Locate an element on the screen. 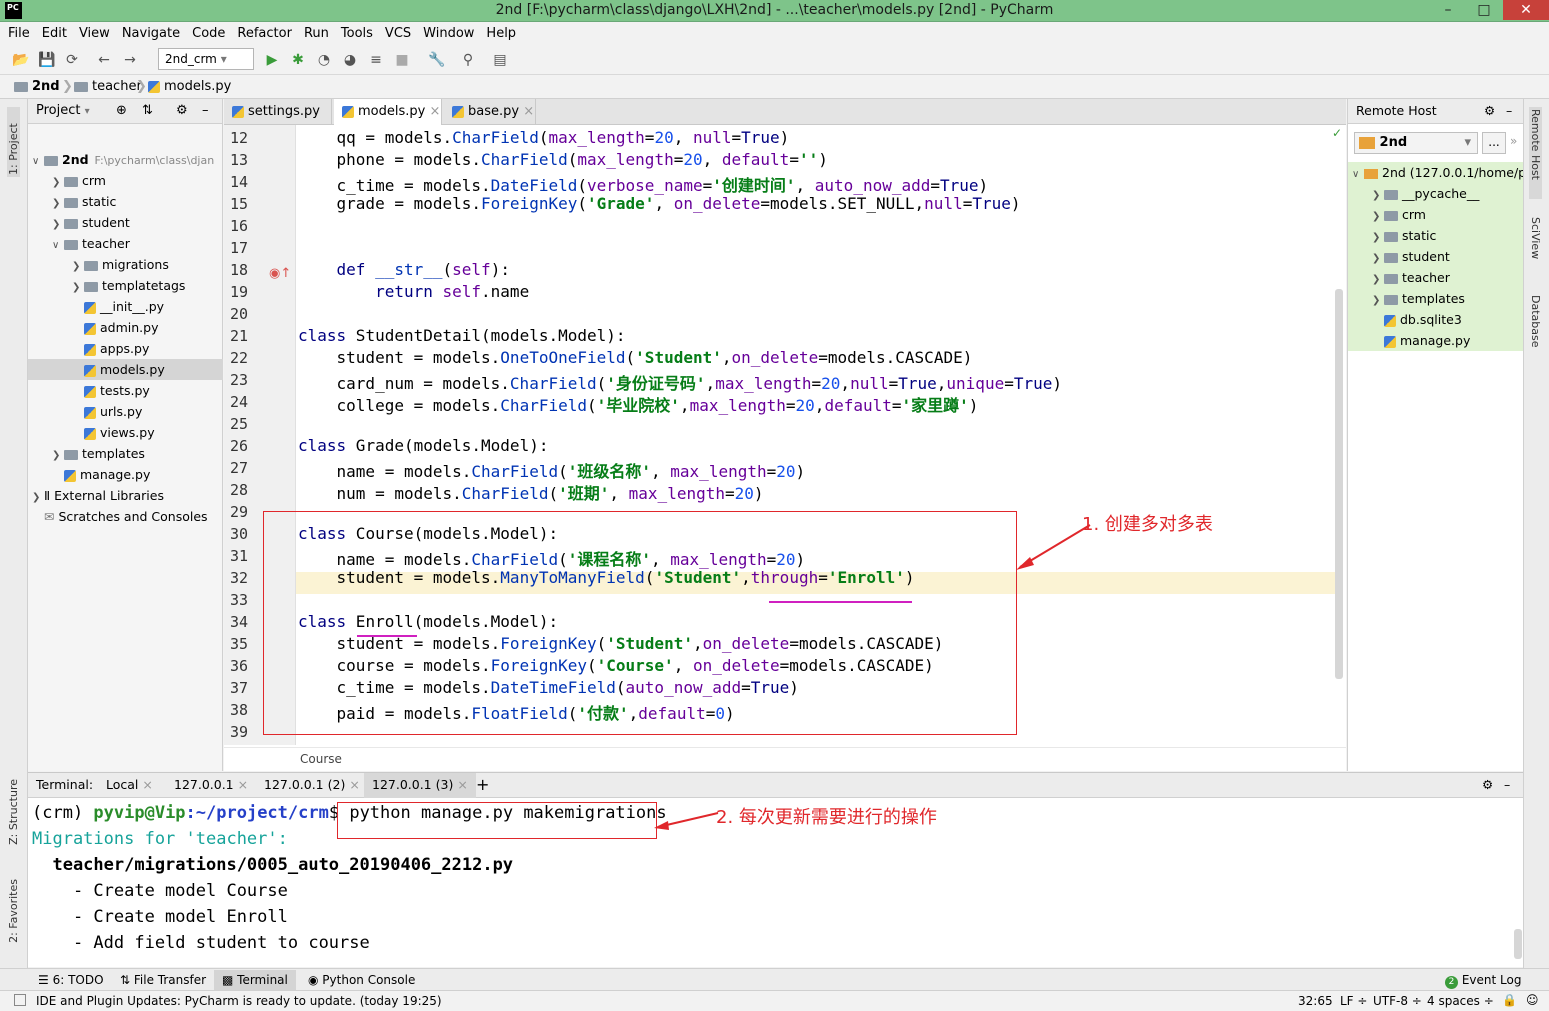  menu-help: Help is located at coordinates (499, 32).